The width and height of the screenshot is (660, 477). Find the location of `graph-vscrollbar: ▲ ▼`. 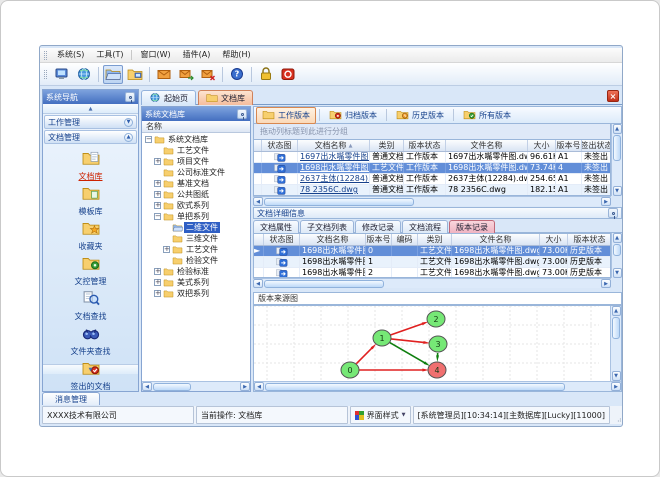

graph-vscrollbar: ▲ ▼ is located at coordinates (615, 343).